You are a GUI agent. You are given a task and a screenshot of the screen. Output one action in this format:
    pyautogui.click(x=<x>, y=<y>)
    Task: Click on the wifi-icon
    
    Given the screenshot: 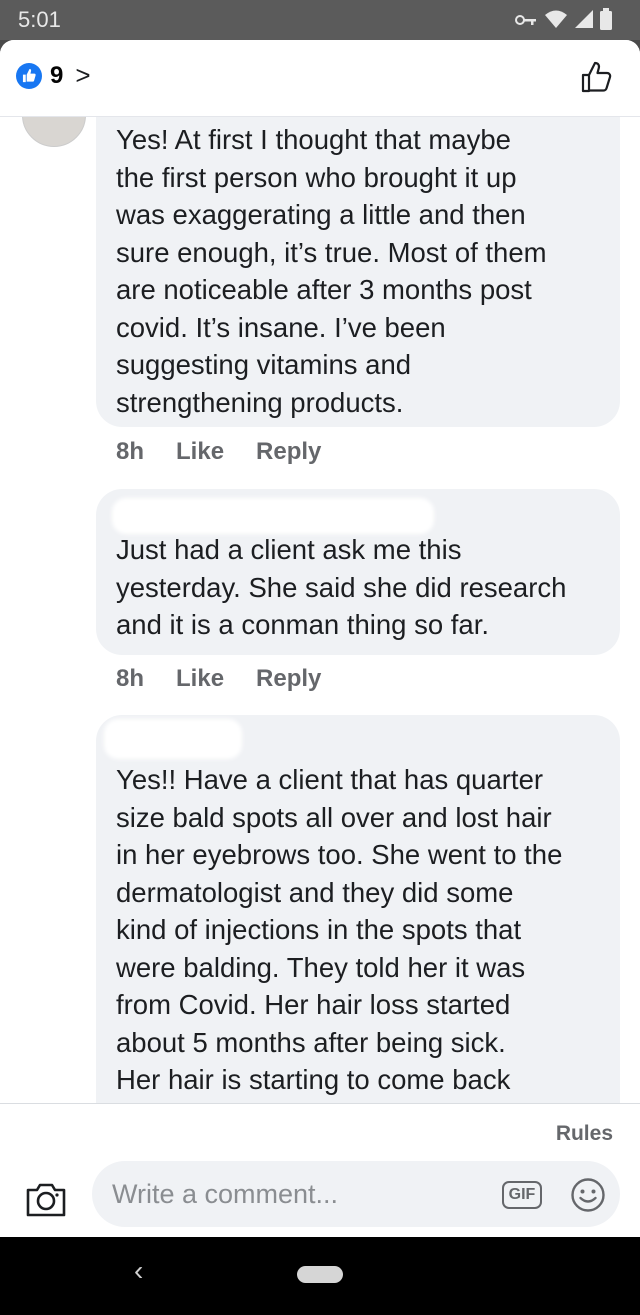 What is the action you would take?
    pyautogui.click(x=556, y=19)
    